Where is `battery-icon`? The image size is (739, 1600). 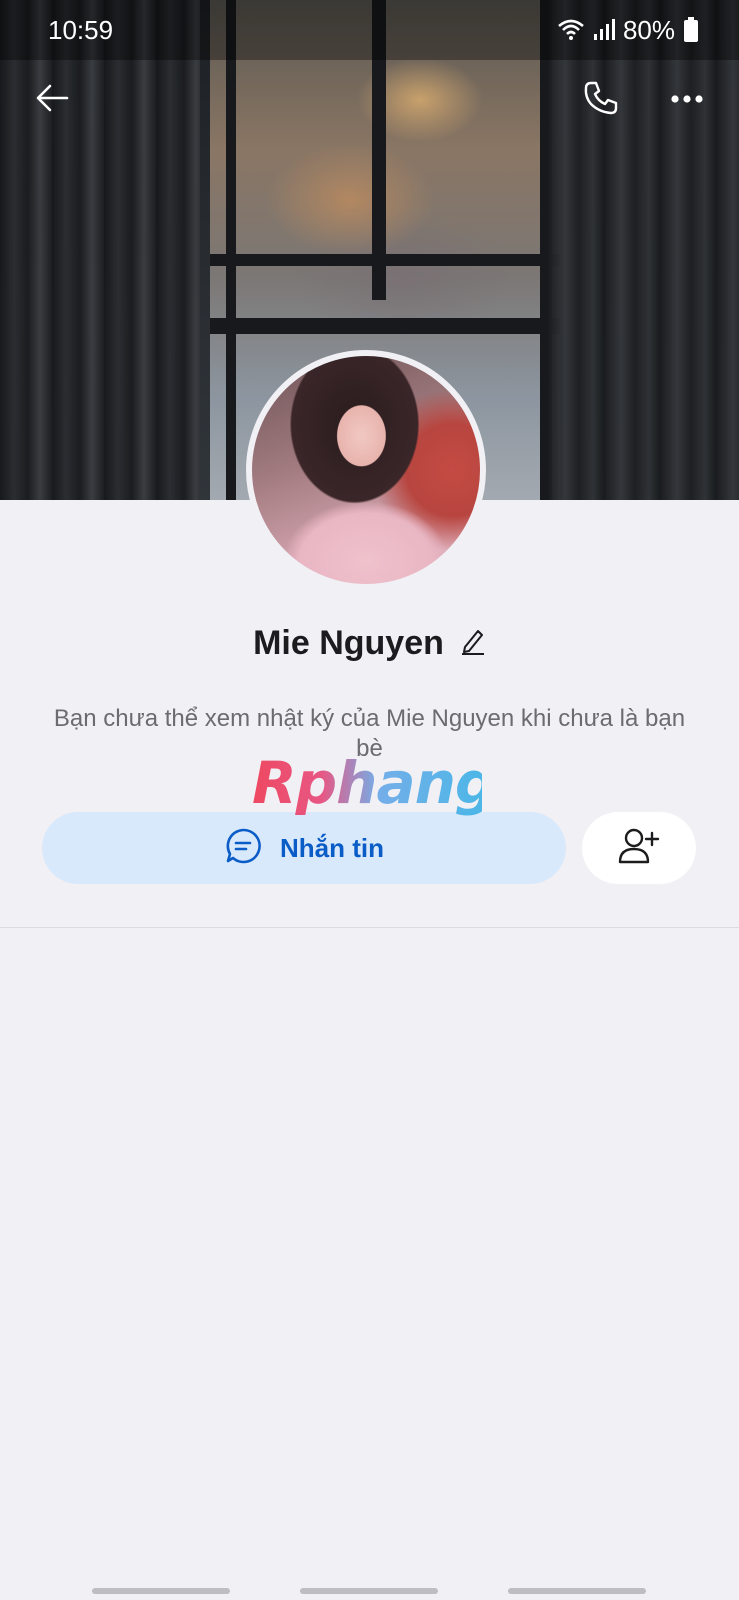
battery-icon is located at coordinates (691, 30).